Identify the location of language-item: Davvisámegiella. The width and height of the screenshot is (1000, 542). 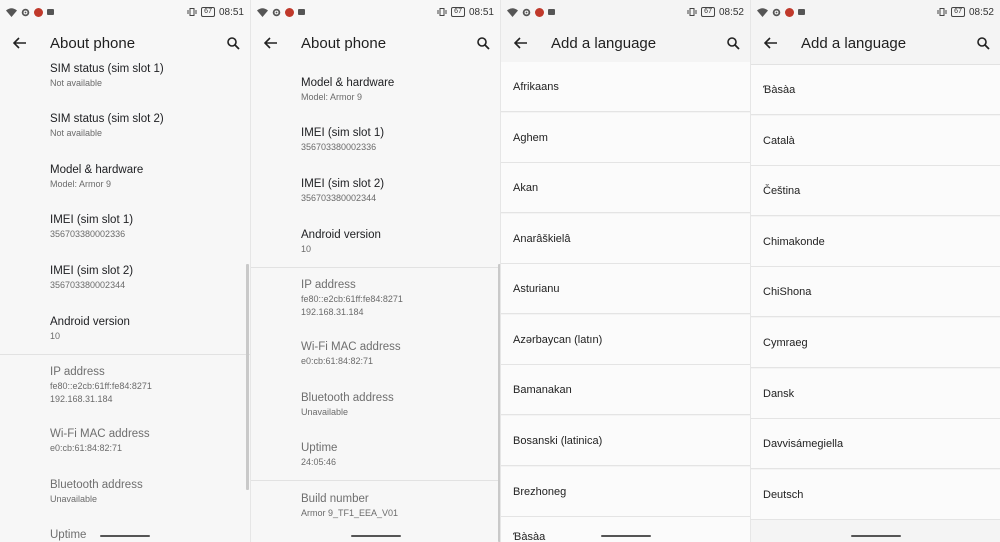
(875, 444).